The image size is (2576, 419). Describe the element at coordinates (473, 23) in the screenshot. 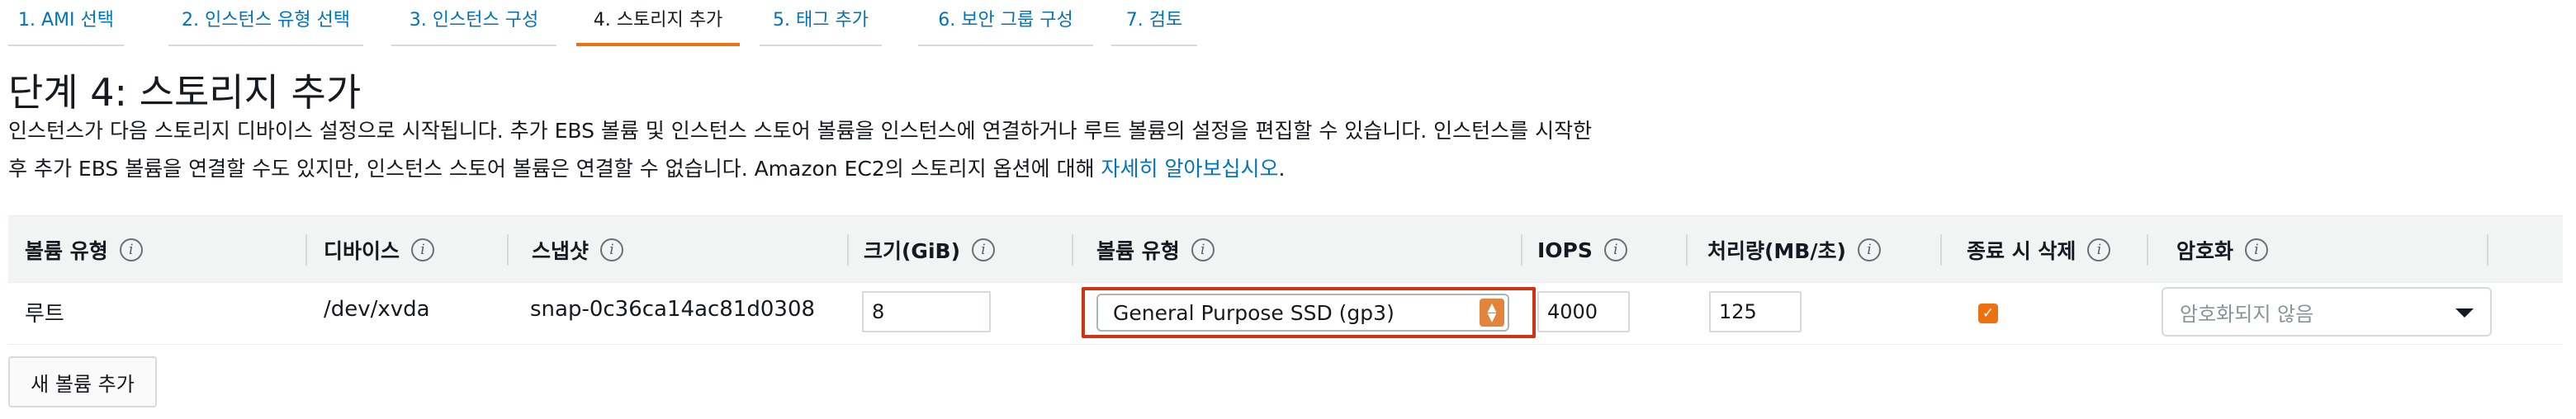

I see `tab-instance-config: 3. 인스턴스 구성` at that location.